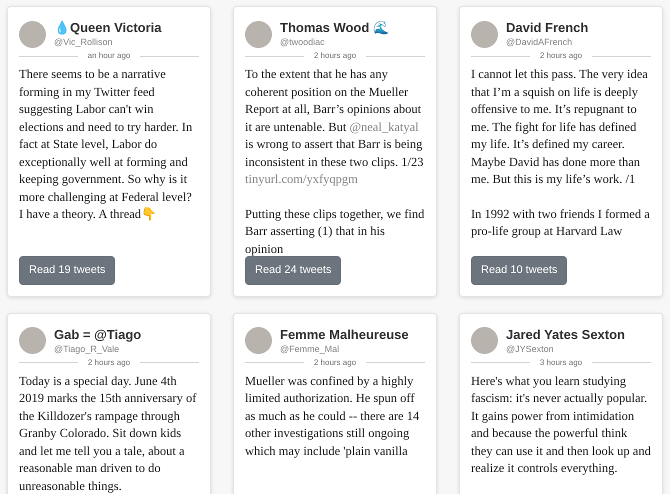 The image size is (670, 494). Describe the element at coordinates (561, 362) in the screenshot. I see `timestamp: 3 hours ago` at that location.